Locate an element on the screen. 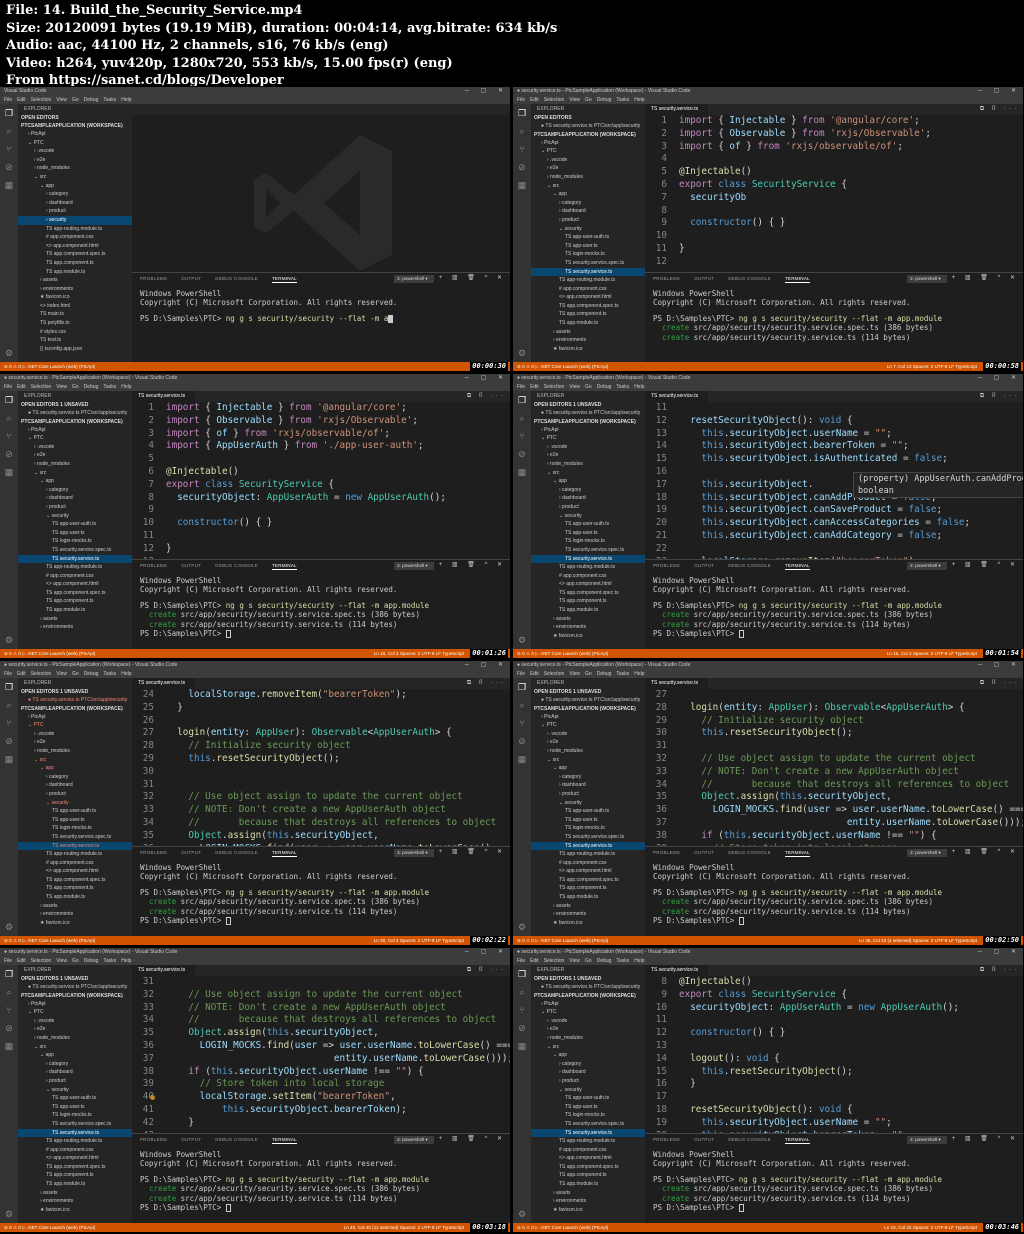  menu-item-debug: Debug is located at coordinates (604, 674).